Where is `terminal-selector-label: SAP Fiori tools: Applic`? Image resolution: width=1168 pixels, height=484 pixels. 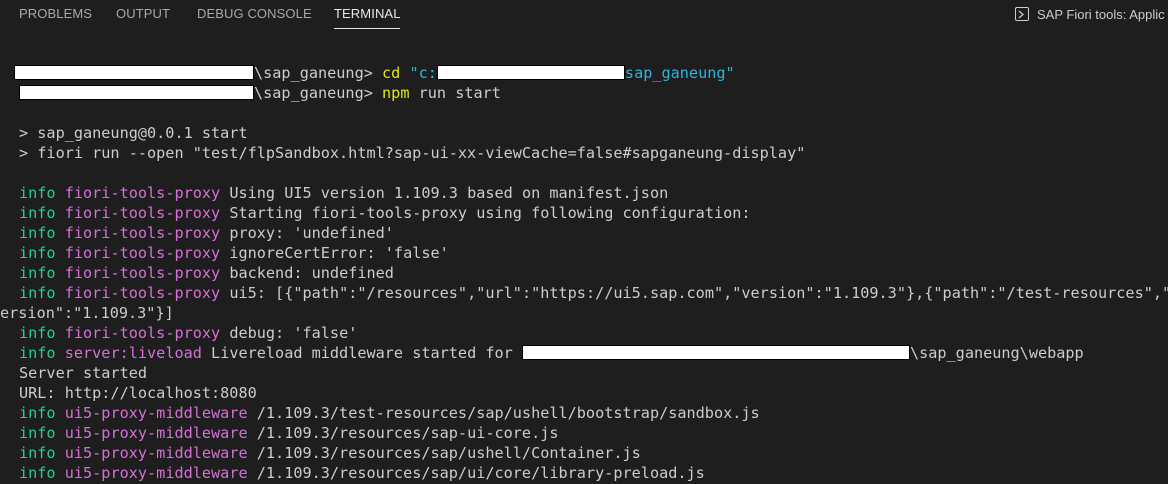
terminal-selector-label: SAP Fiori tools: Applic is located at coordinates (1101, 14).